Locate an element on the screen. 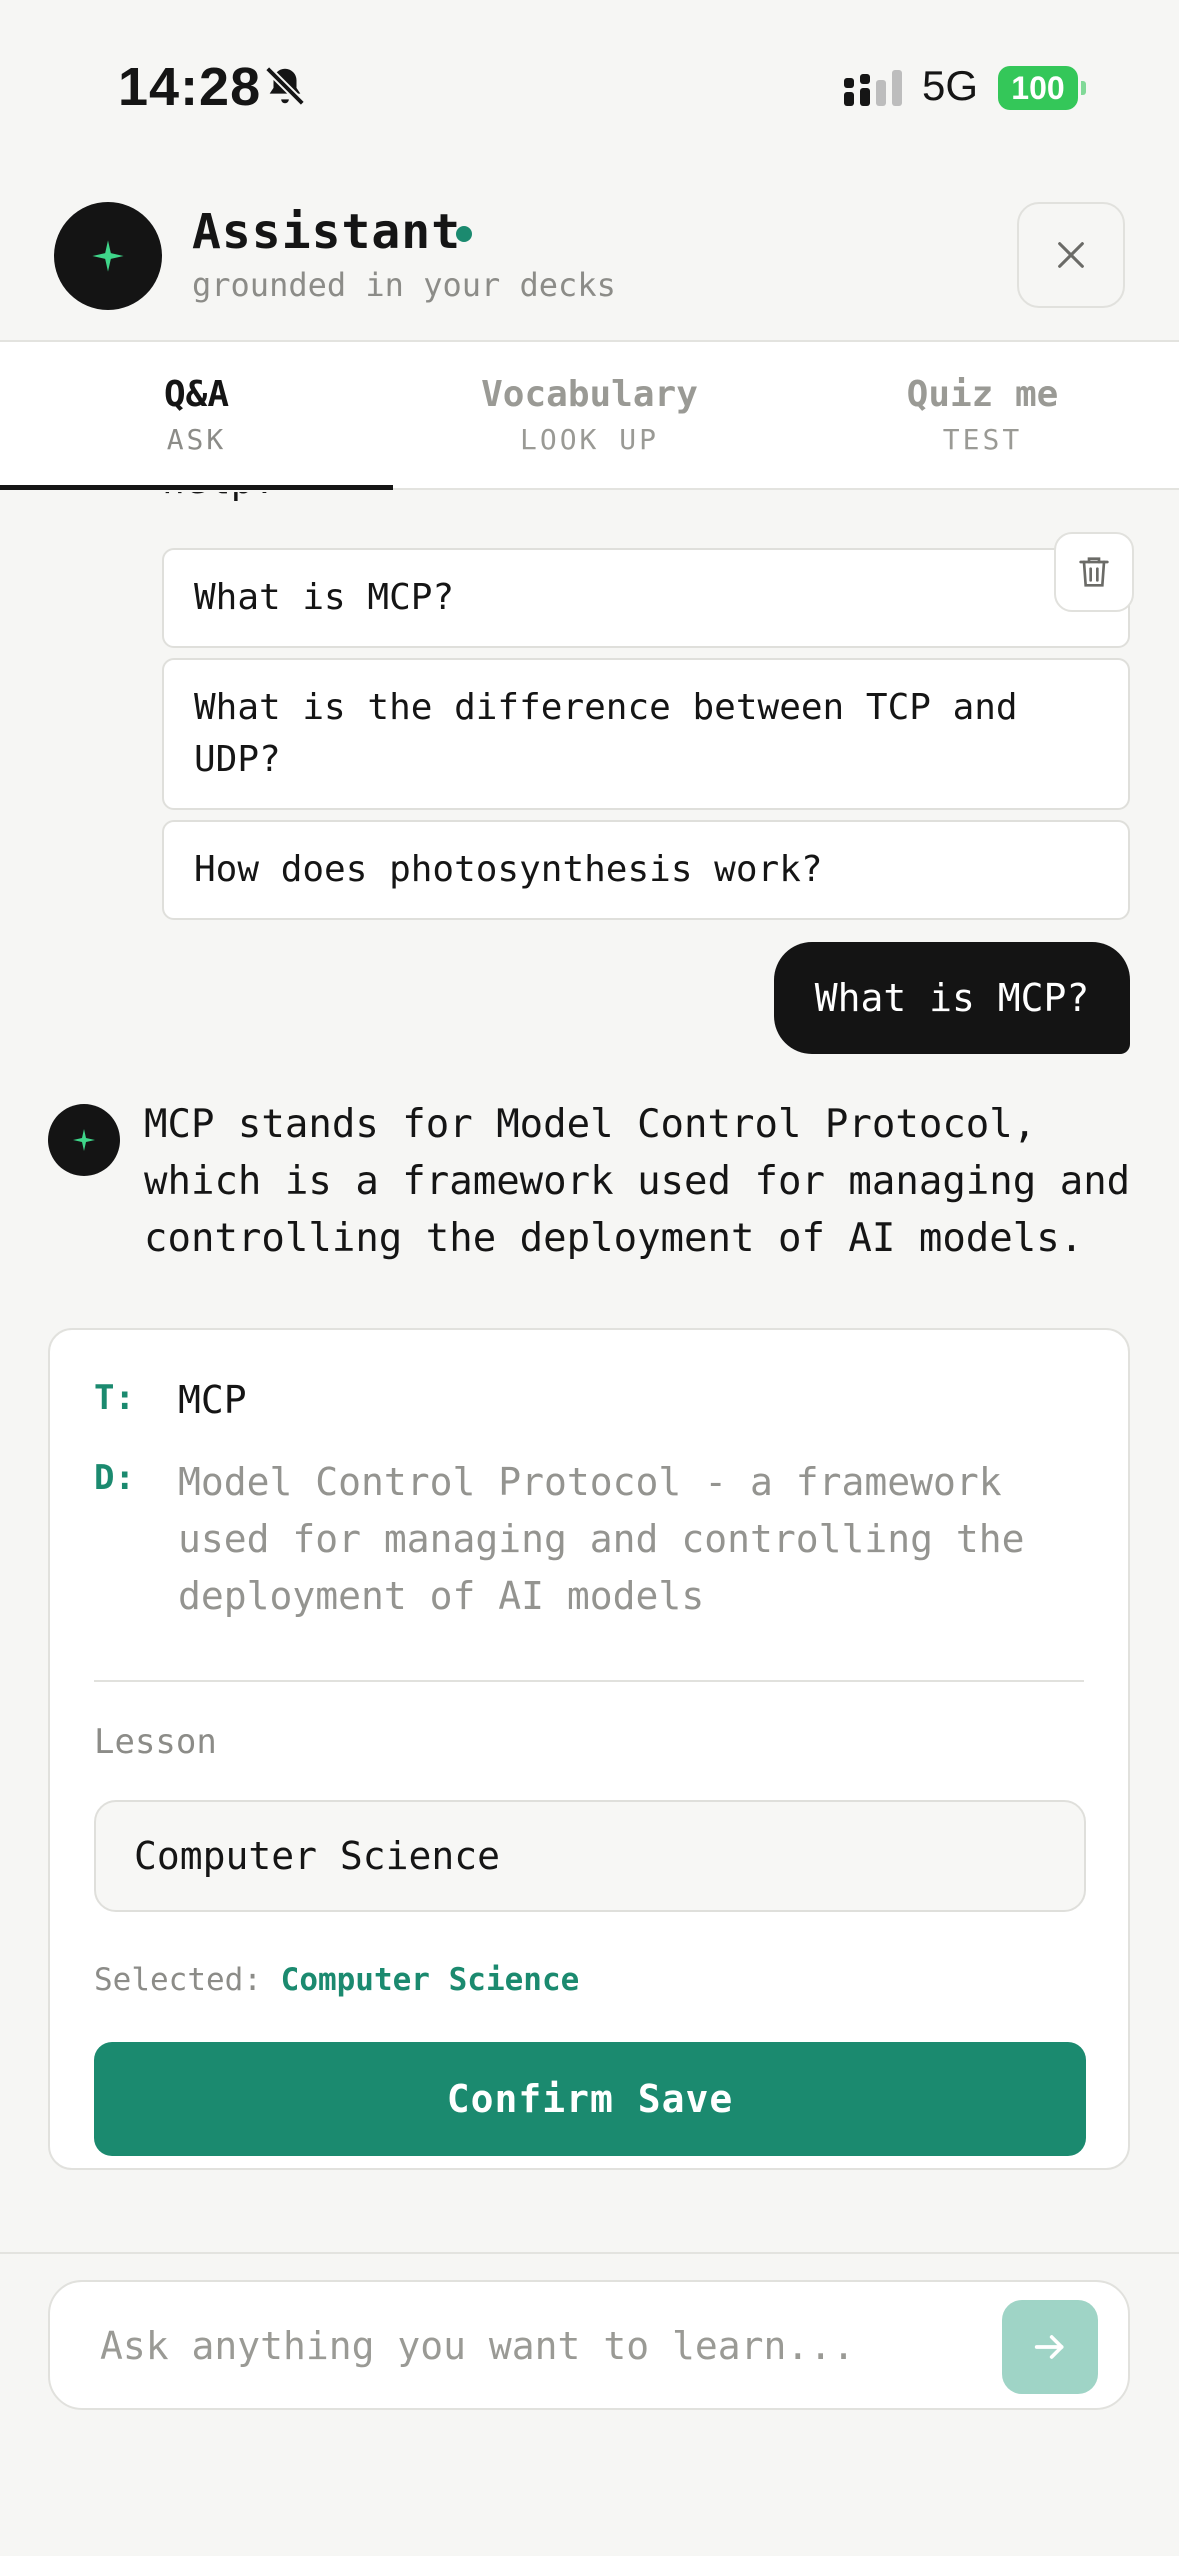 The width and height of the screenshot is (1179, 2556). composer-bar is located at coordinates (589, 2404).